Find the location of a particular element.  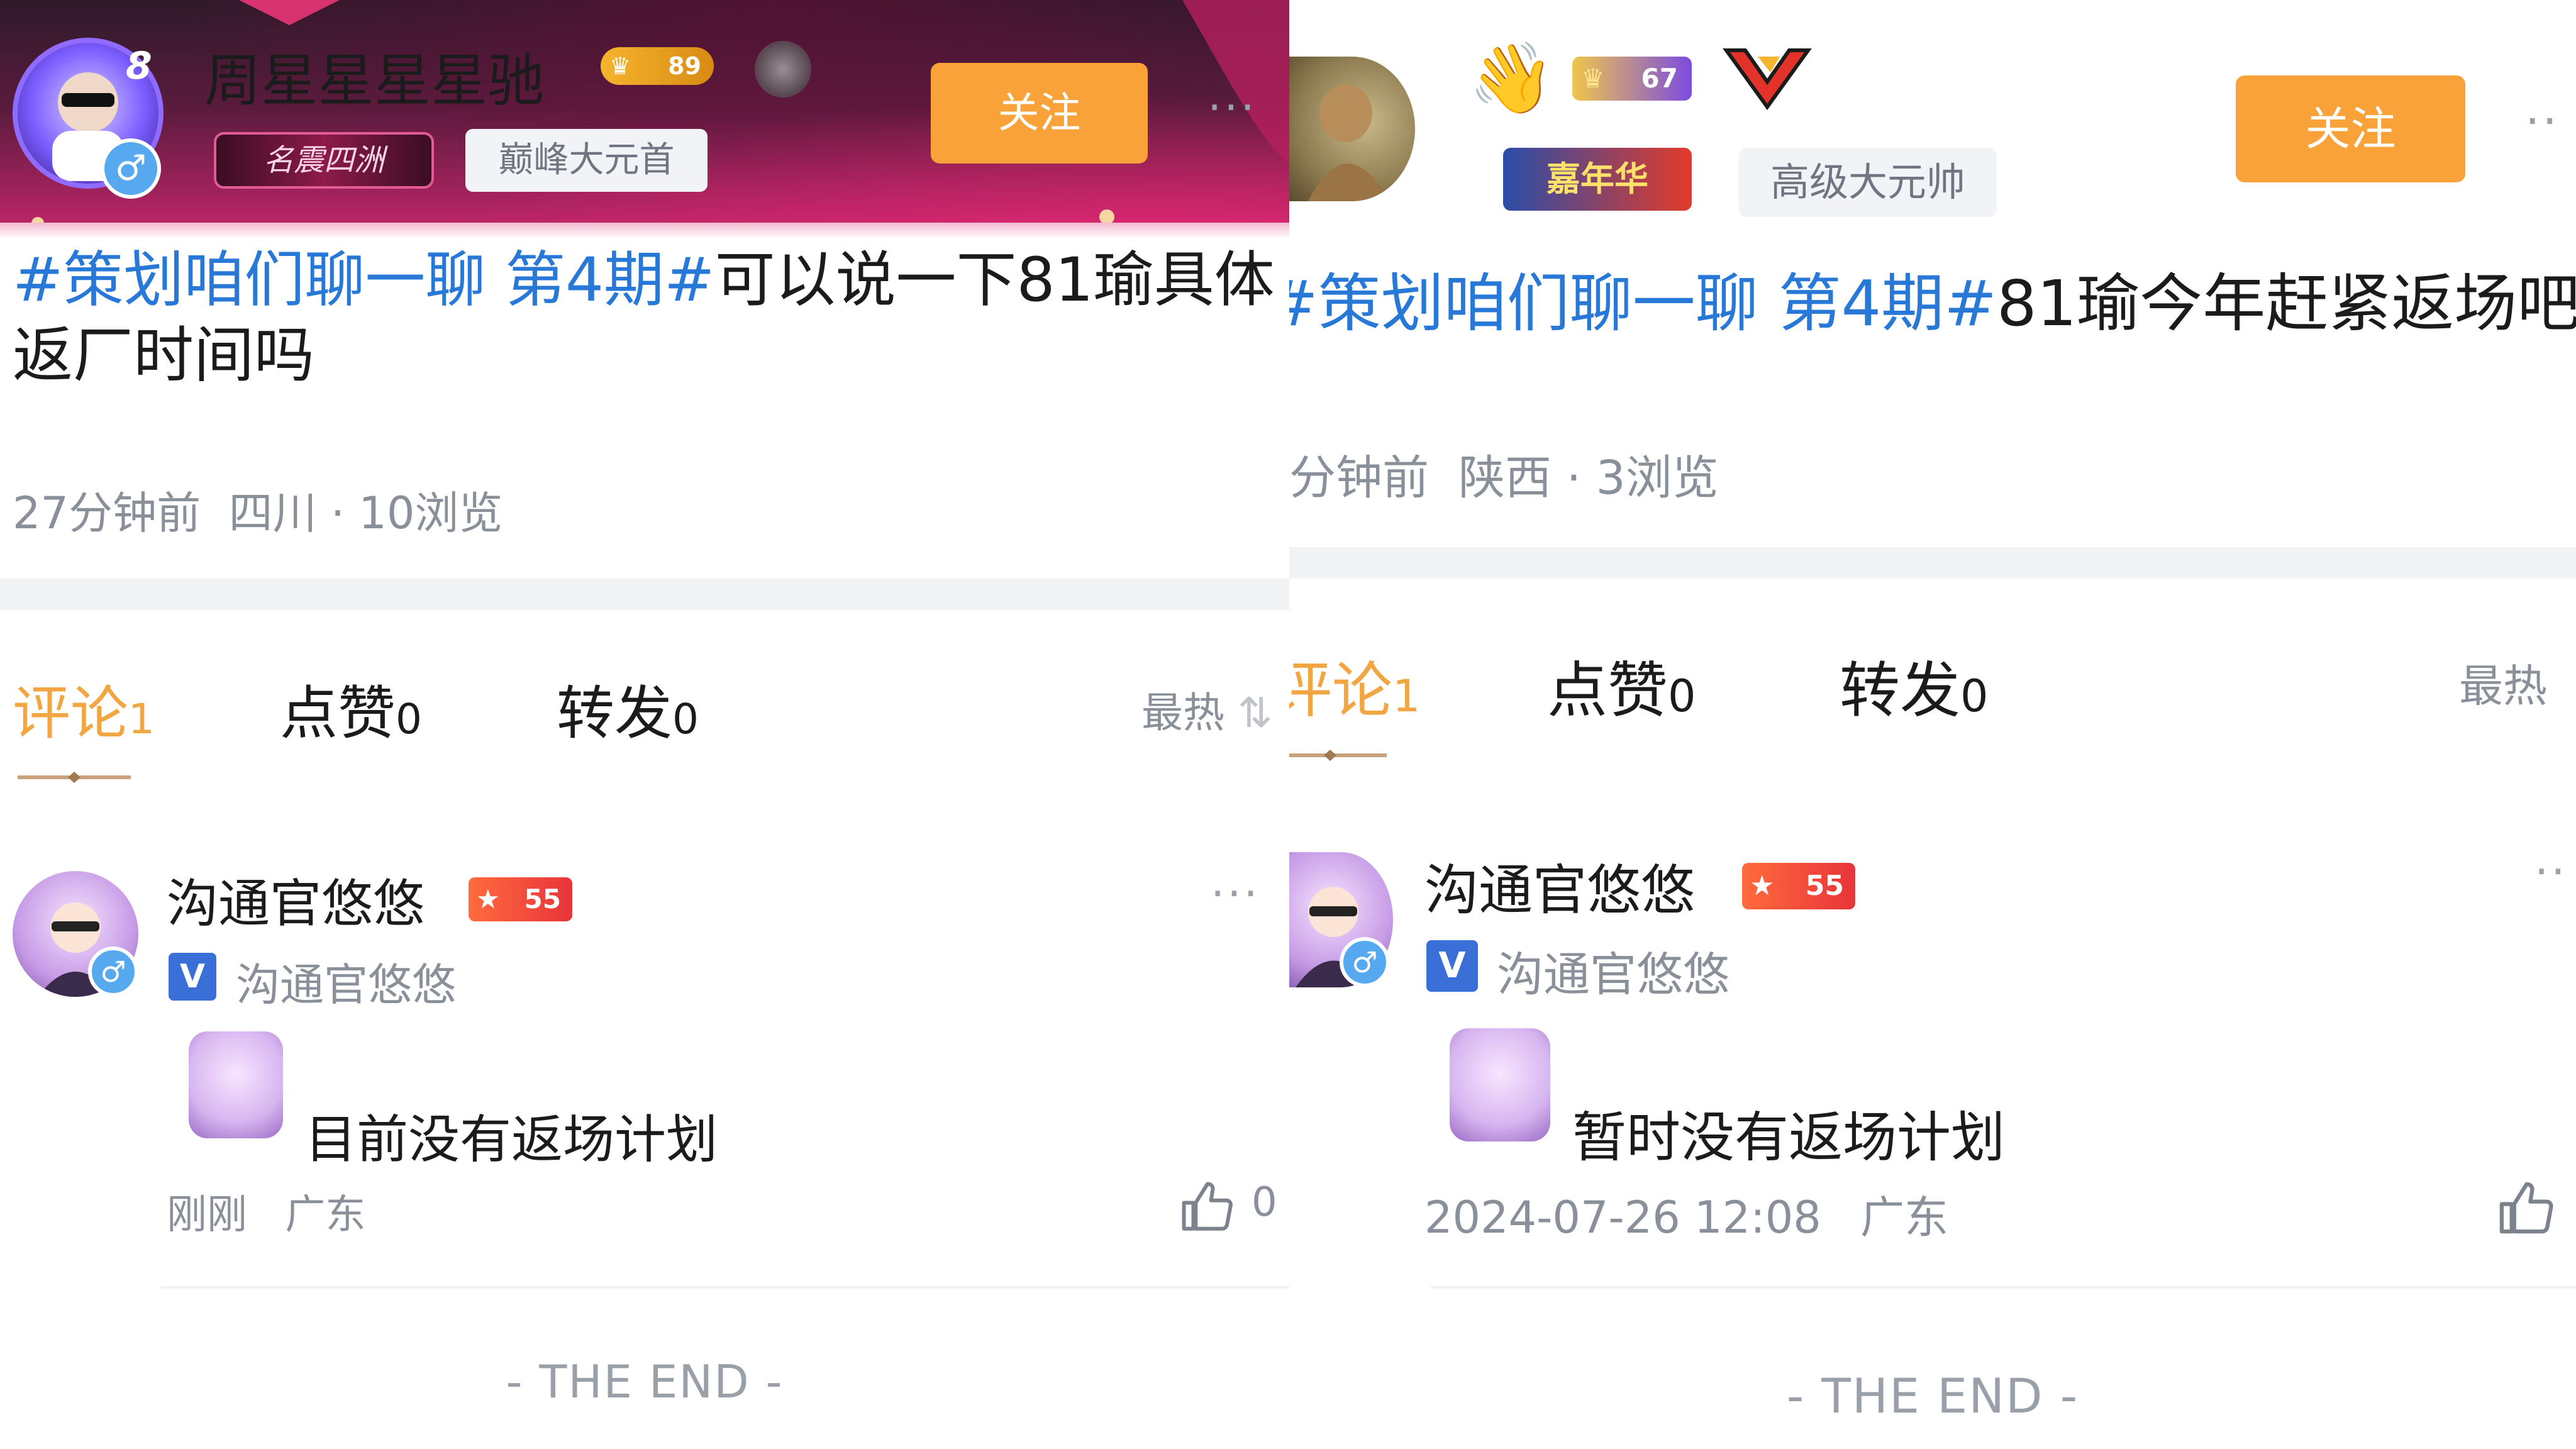

sort-hottest-toggle: 最热 ⇅ is located at coordinates (1206, 709).